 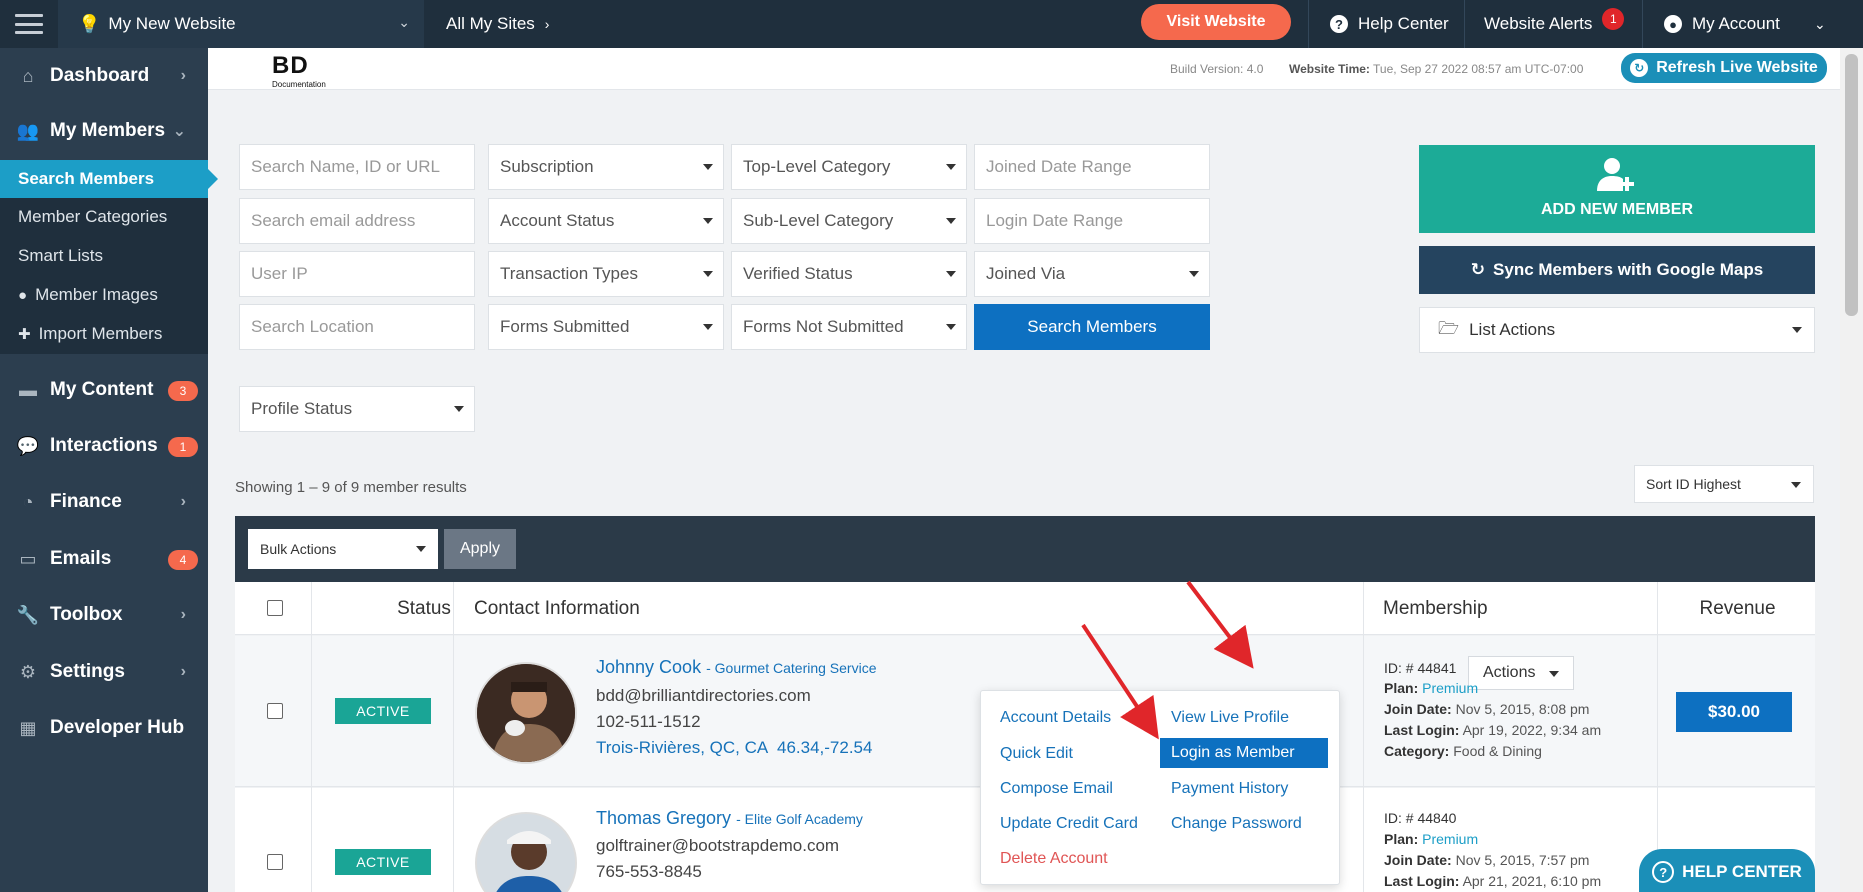 I want to click on scrollbar-thumb, so click(x=1851, y=185).